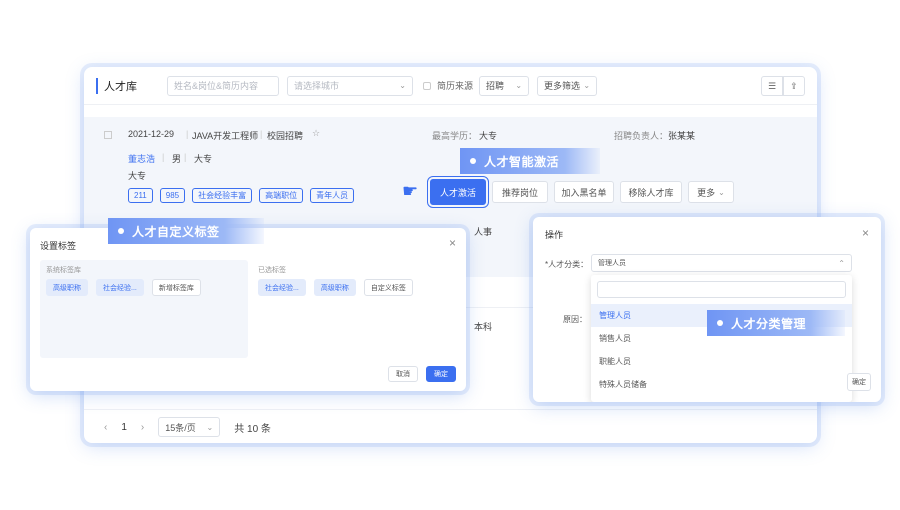 This screenshot has width=900, height=510. Describe the element at coordinates (105, 427) in the screenshot. I see `prev-page-icon: ‹` at that location.